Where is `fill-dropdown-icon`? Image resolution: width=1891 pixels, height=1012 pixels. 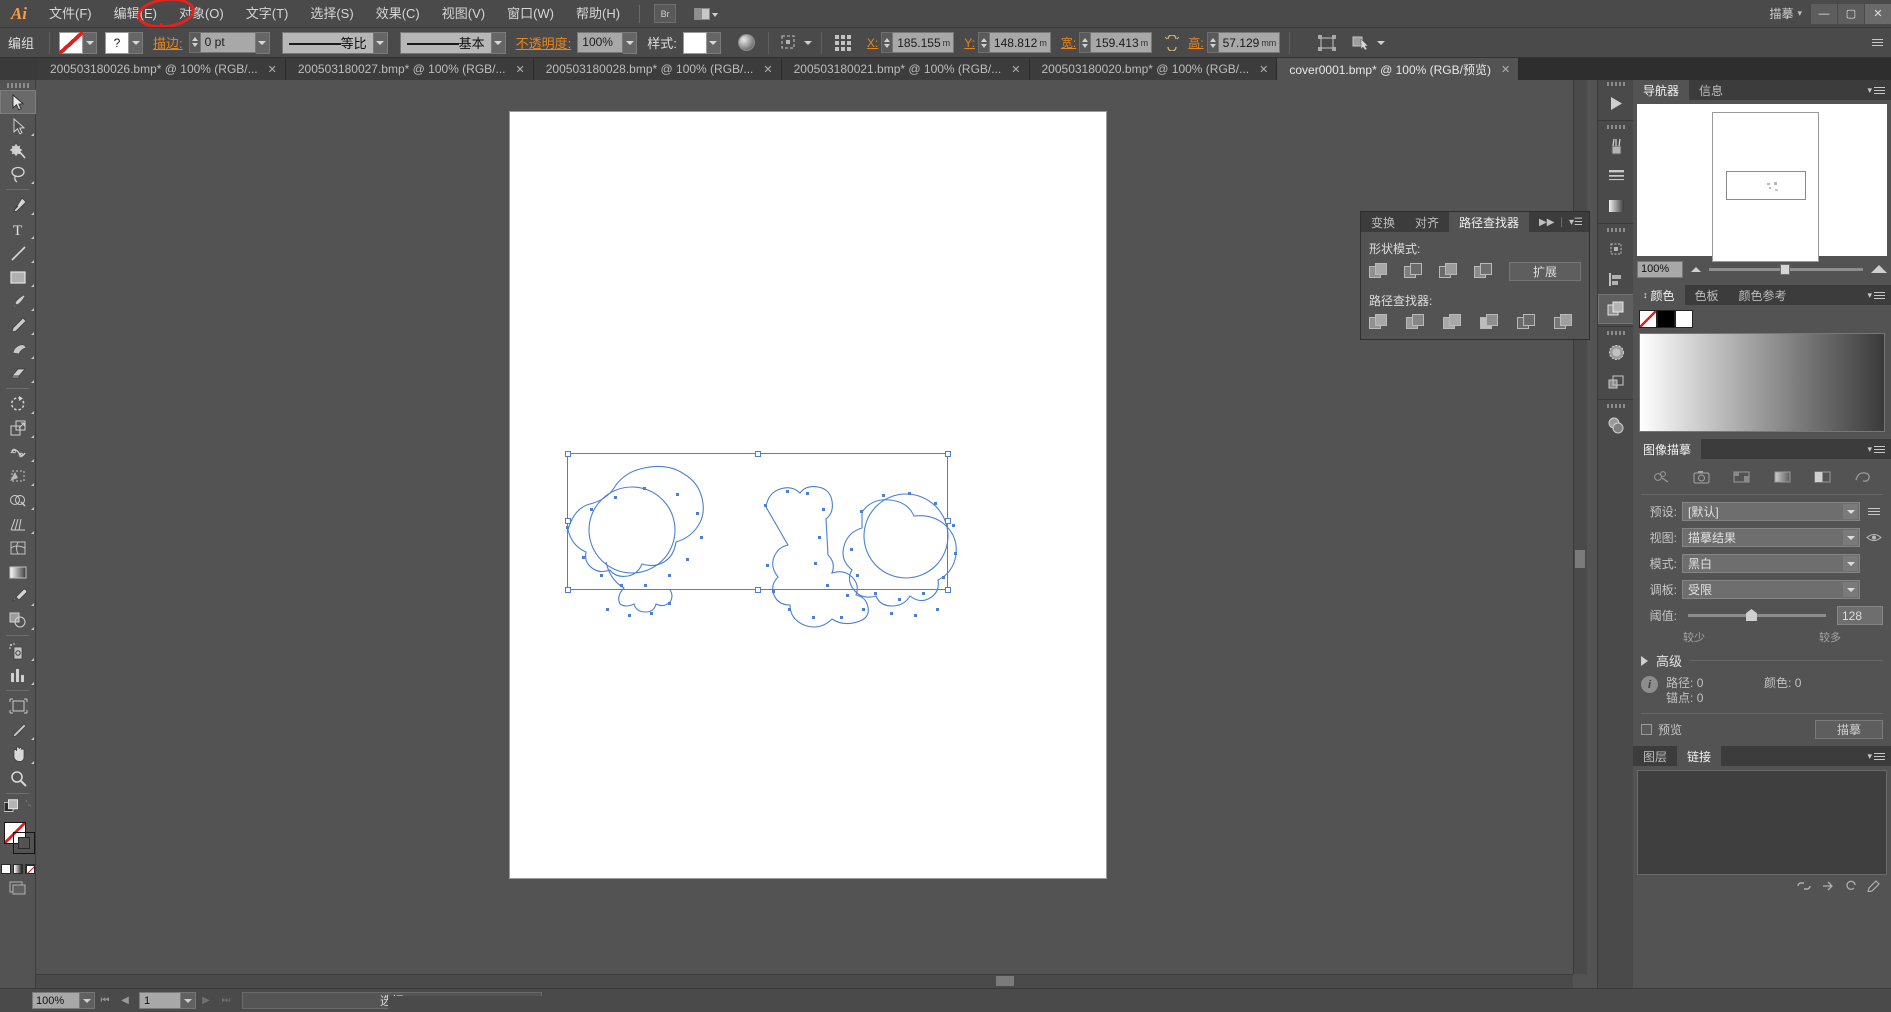 fill-dropdown-icon is located at coordinates (90, 42).